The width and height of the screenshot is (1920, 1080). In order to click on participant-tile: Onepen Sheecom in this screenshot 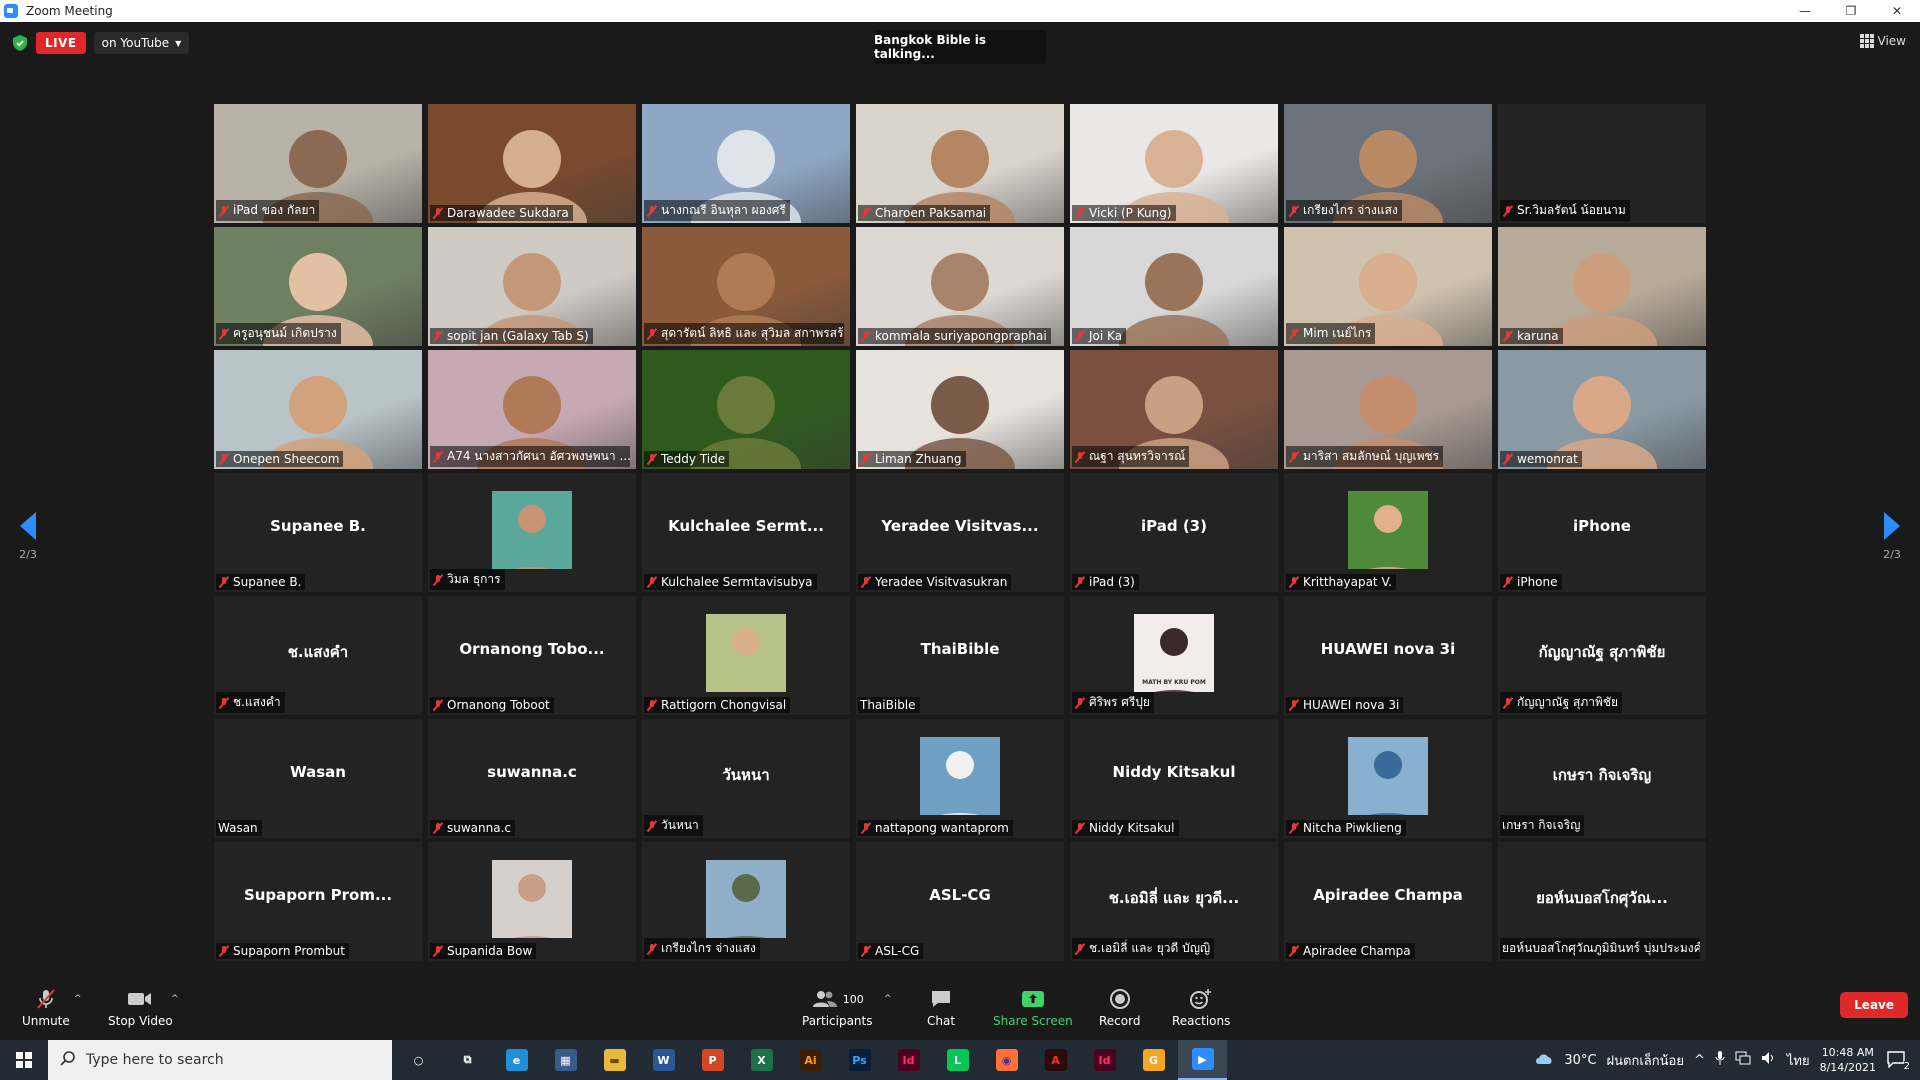, I will do `click(318, 409)`.